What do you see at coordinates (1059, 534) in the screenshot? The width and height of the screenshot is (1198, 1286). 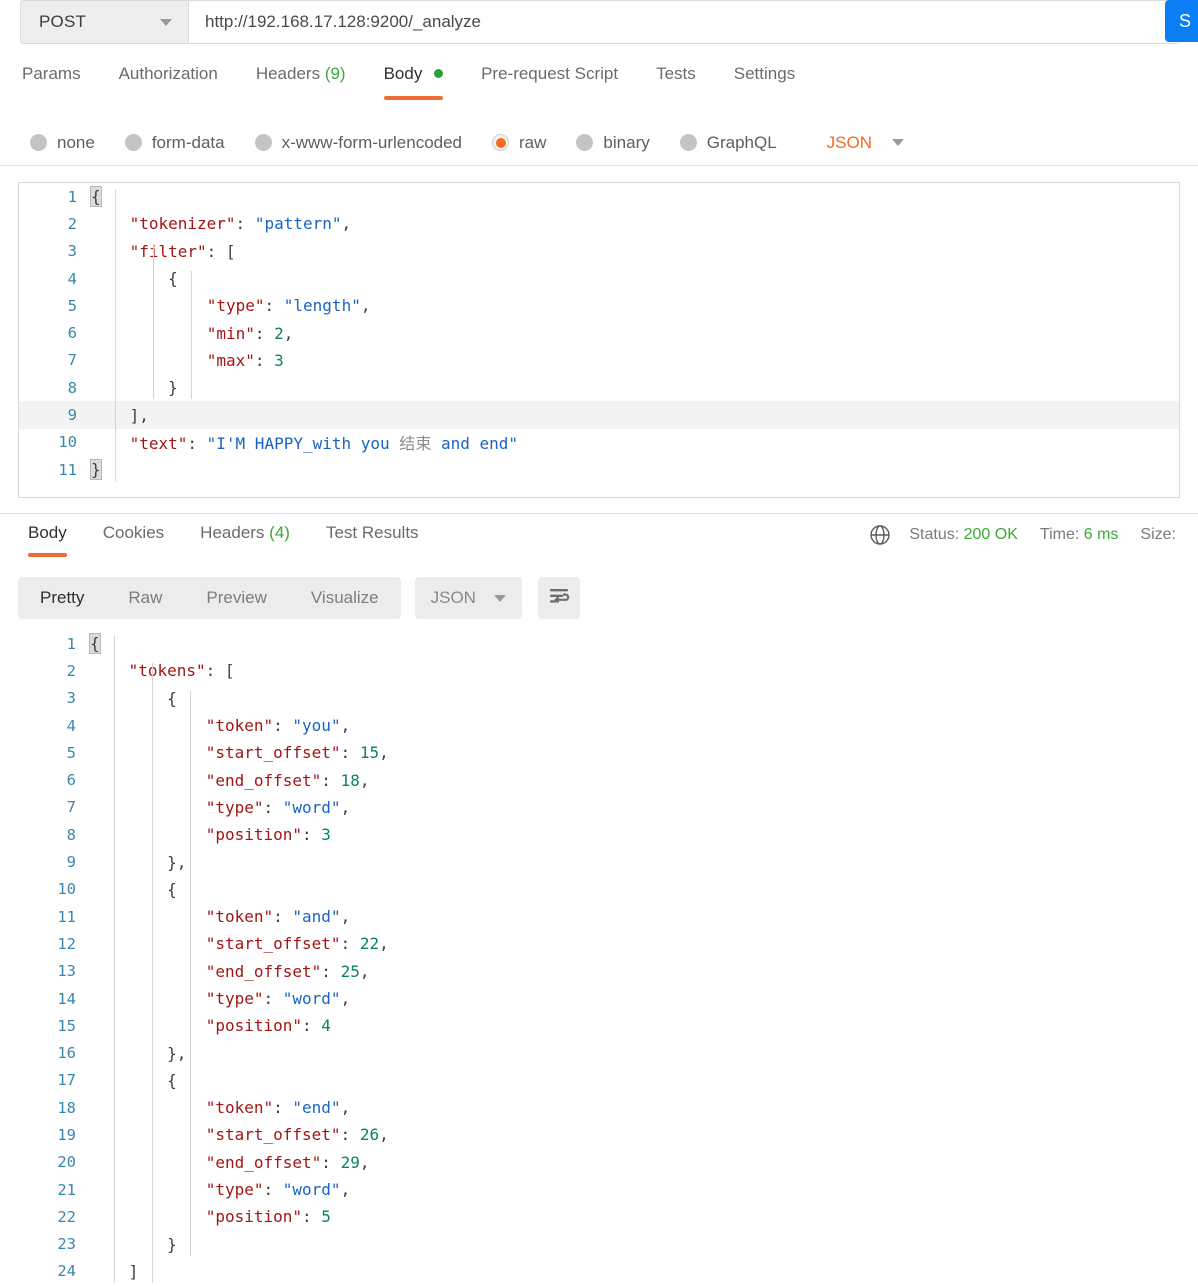 I see `time-label: Time:` at bounding box center [1059, 534].